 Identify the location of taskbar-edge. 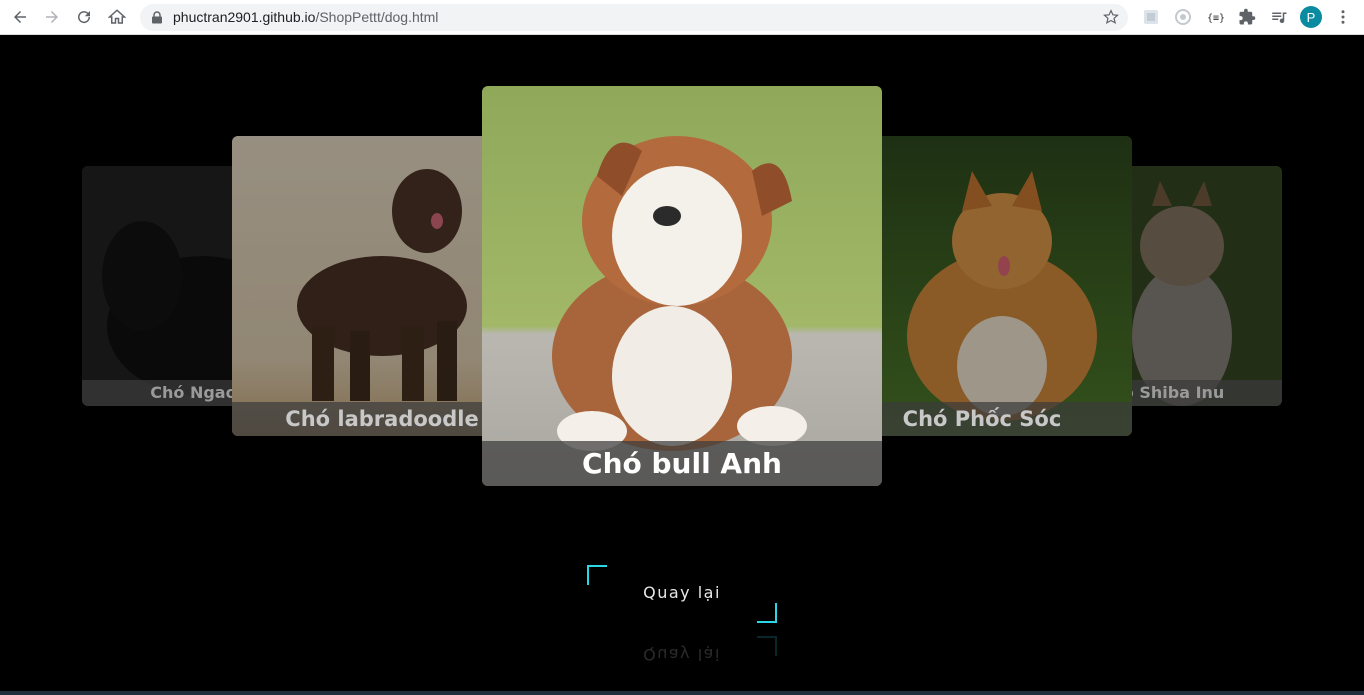
(682, 693).